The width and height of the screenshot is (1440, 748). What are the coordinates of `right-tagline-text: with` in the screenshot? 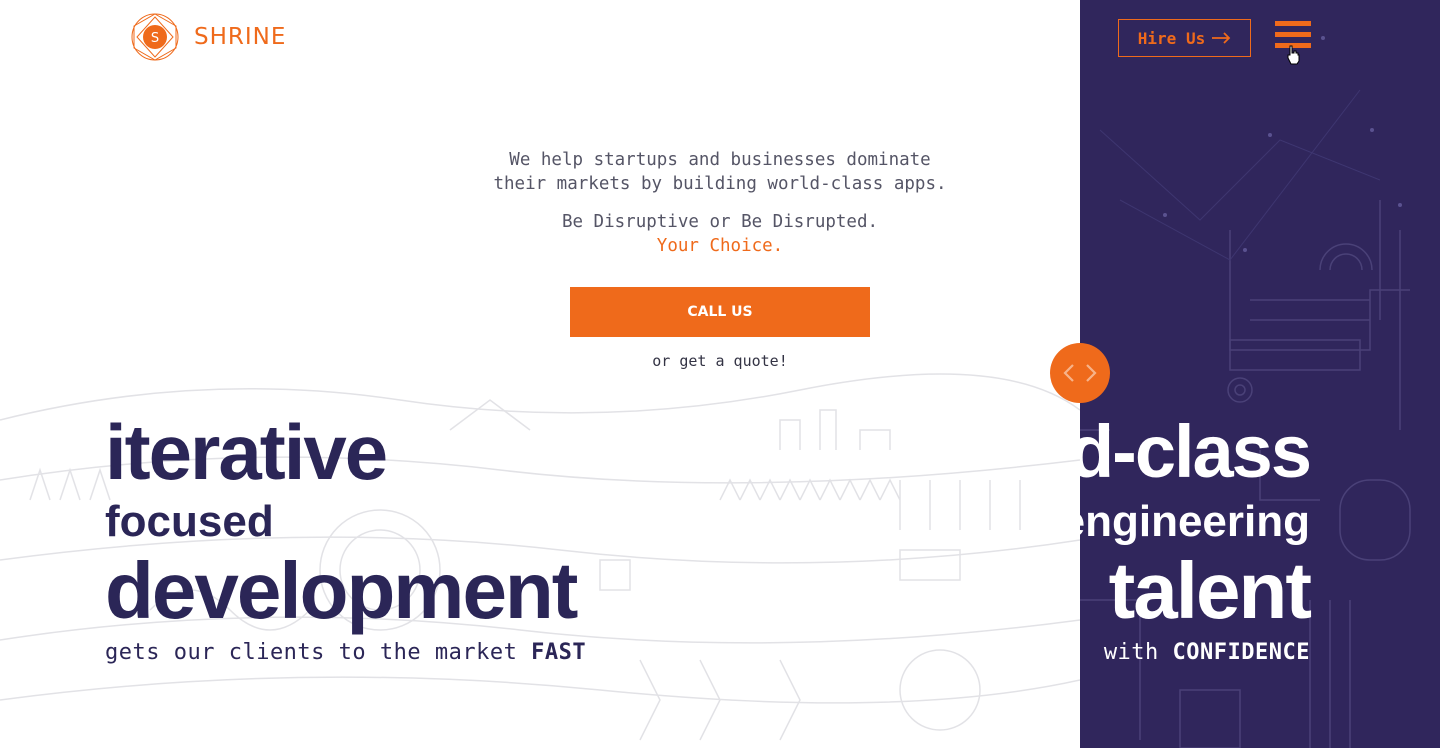 It's located at (1138, 652).